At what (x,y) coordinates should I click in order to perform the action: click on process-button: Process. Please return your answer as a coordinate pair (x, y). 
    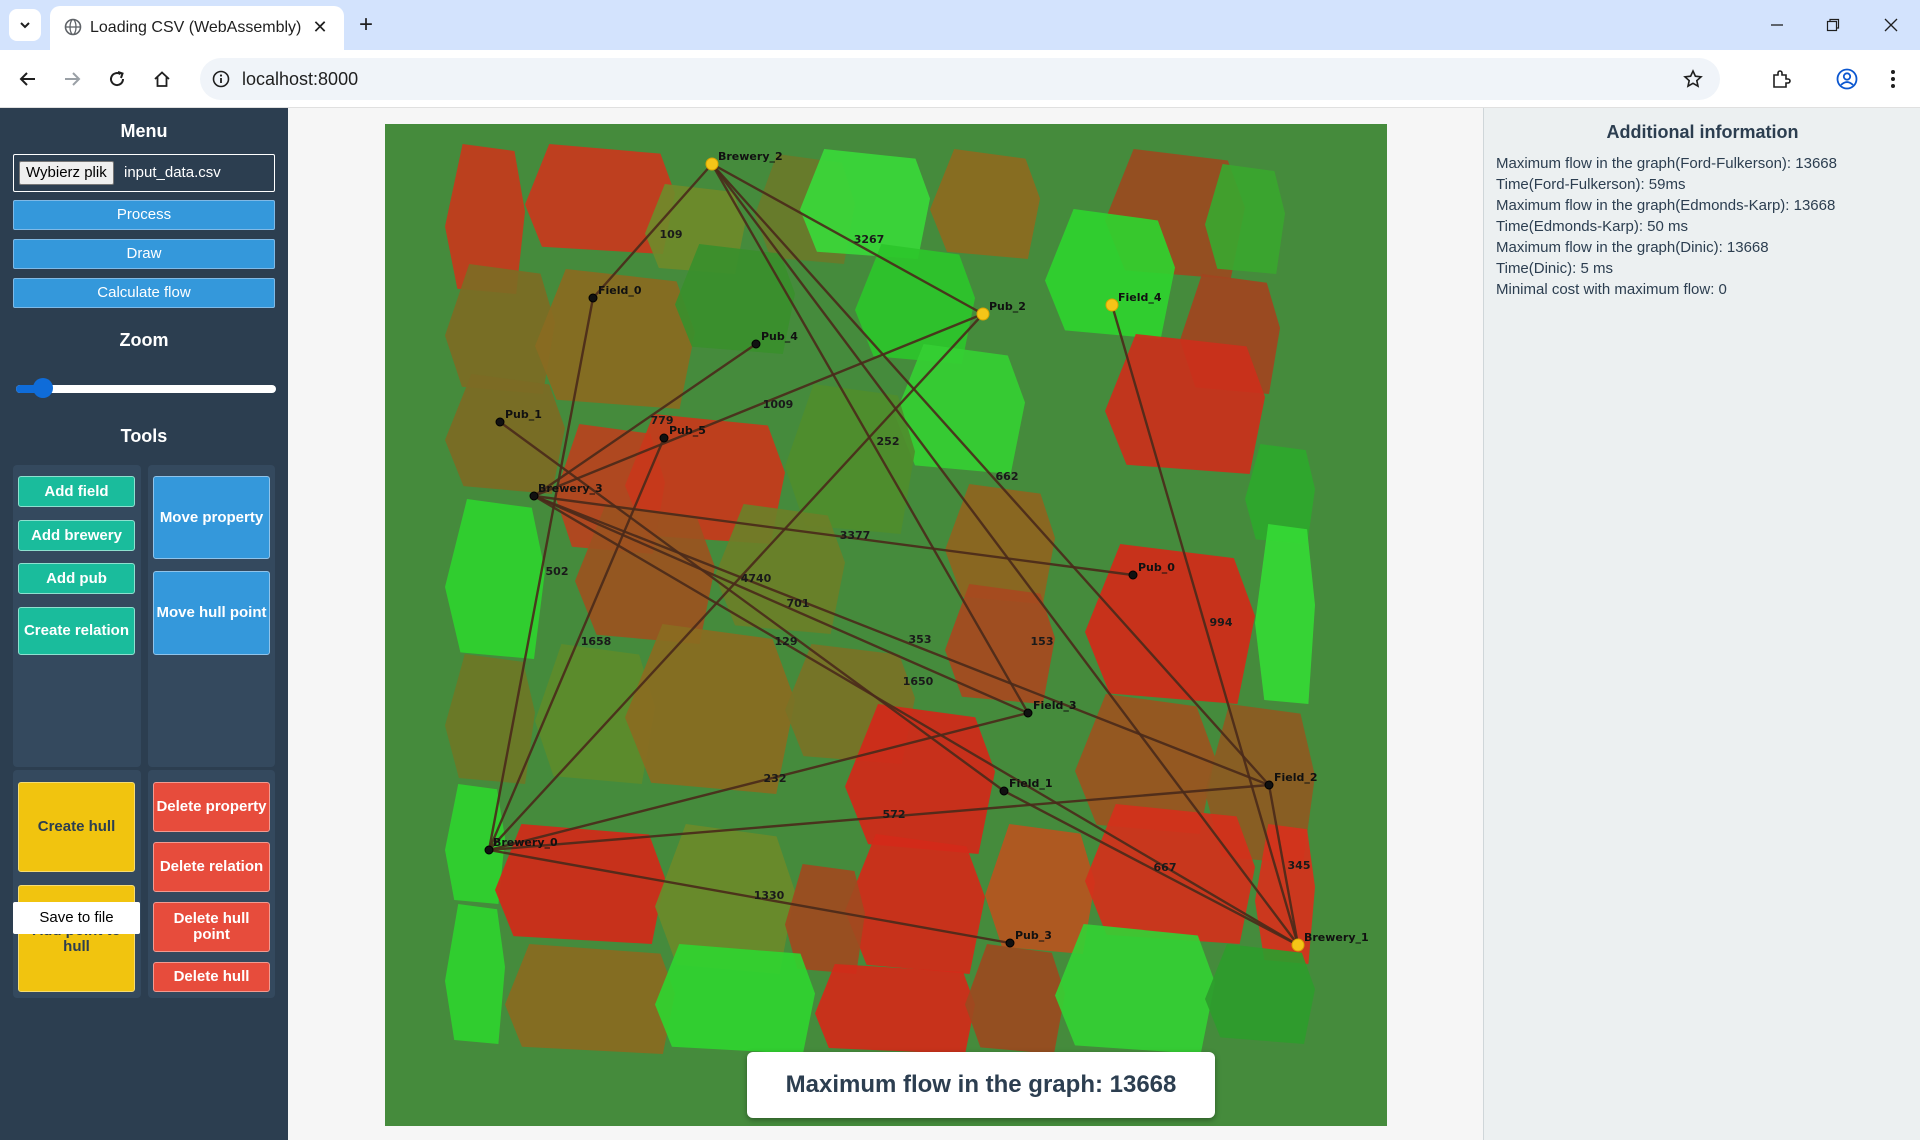
    Looking at the image, I should click on (144, 215).